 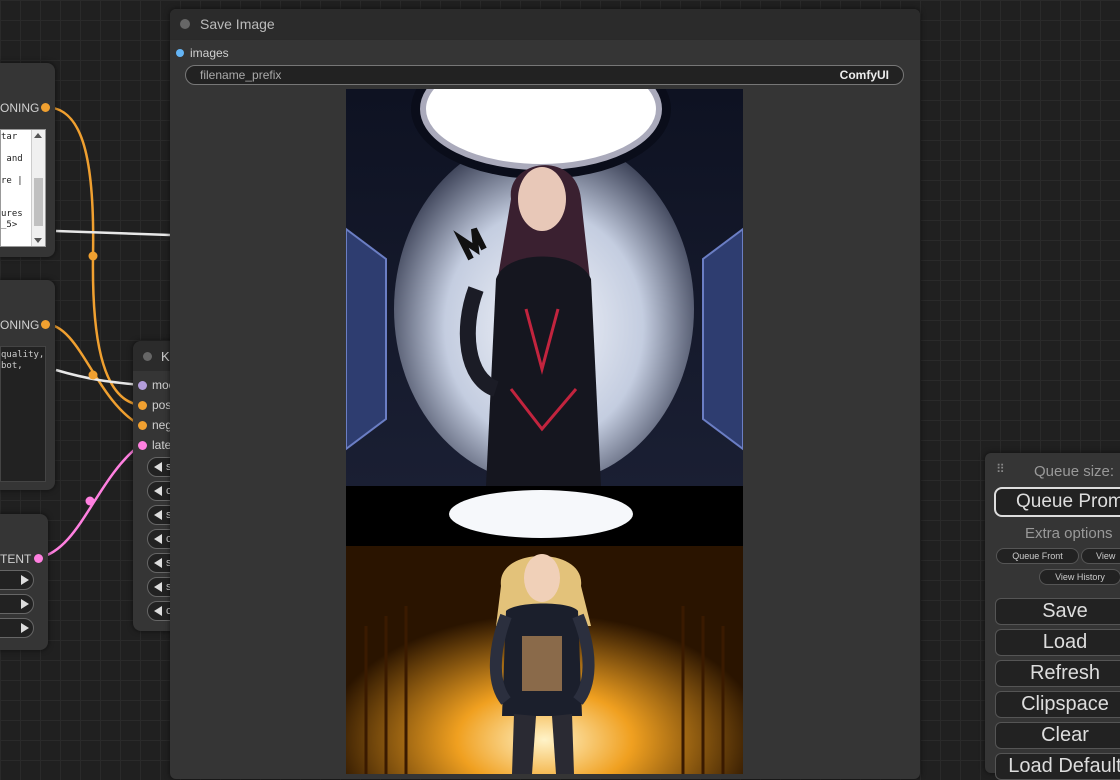 I want to click on ksampler-title: K, so click(x=165, y=356).